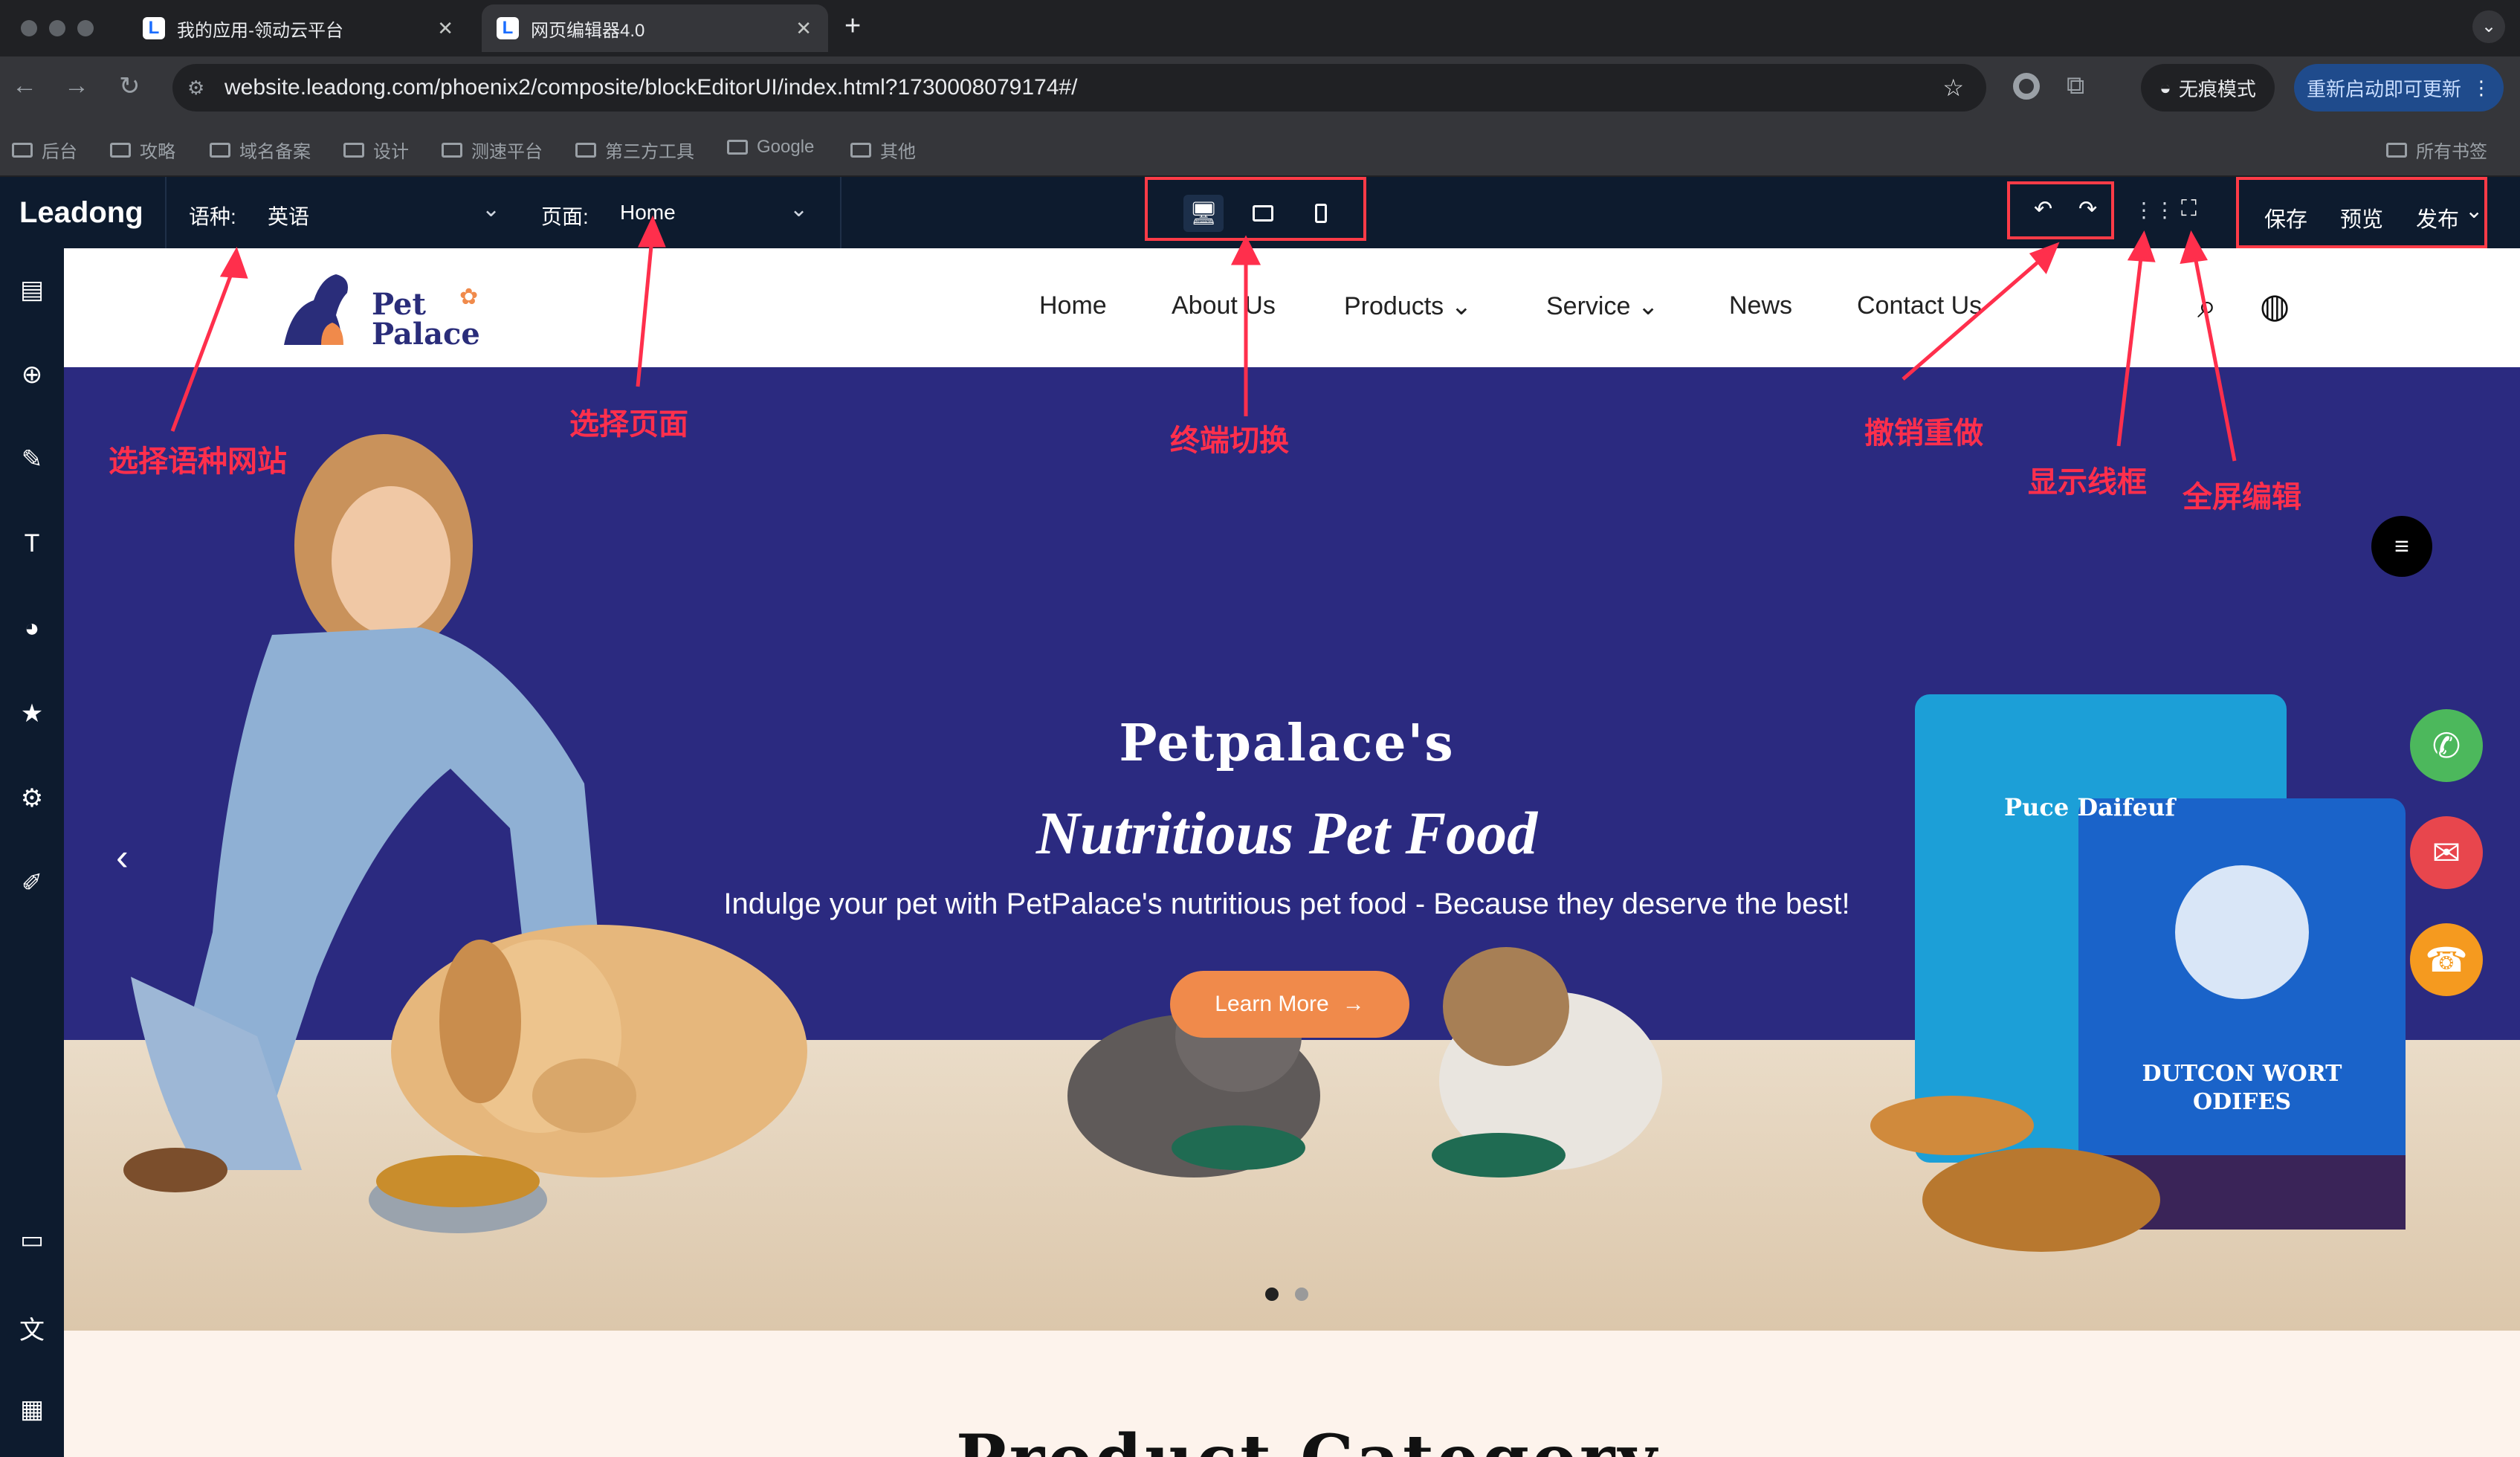  I want to click on search-icon: ⌕, so click(2207, 306).